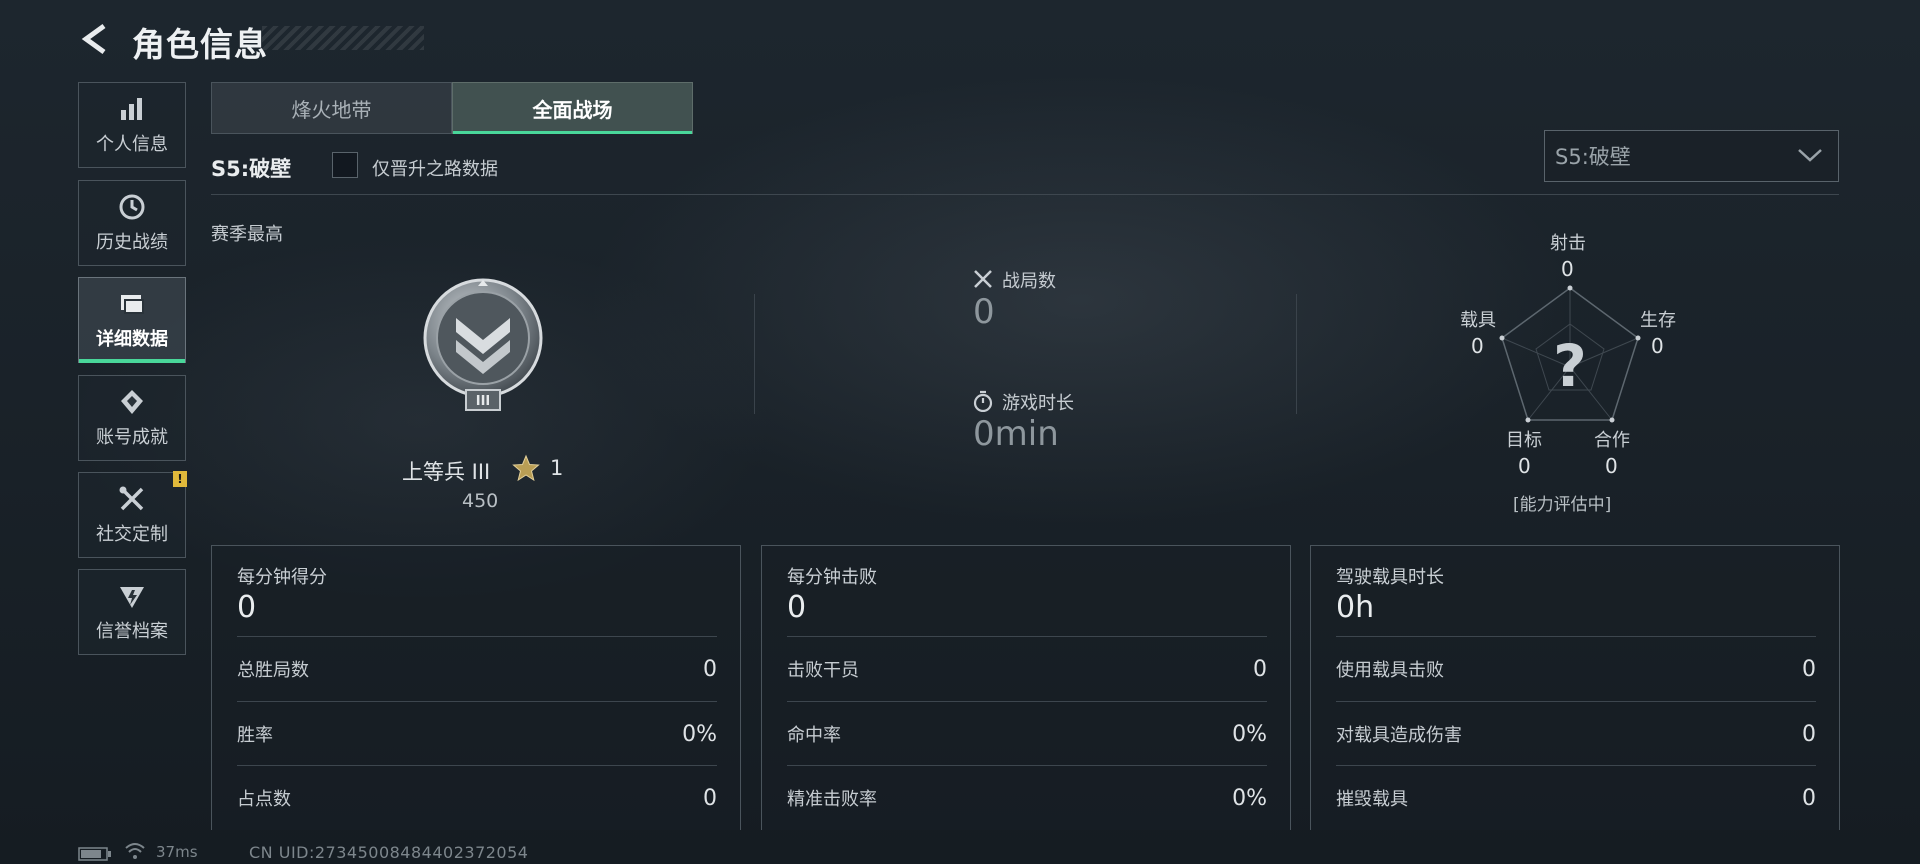 Image resolution: width=1920 pixels, height=864 pixels. I want to click on row-label: 精准击败率, so click(832, 799).